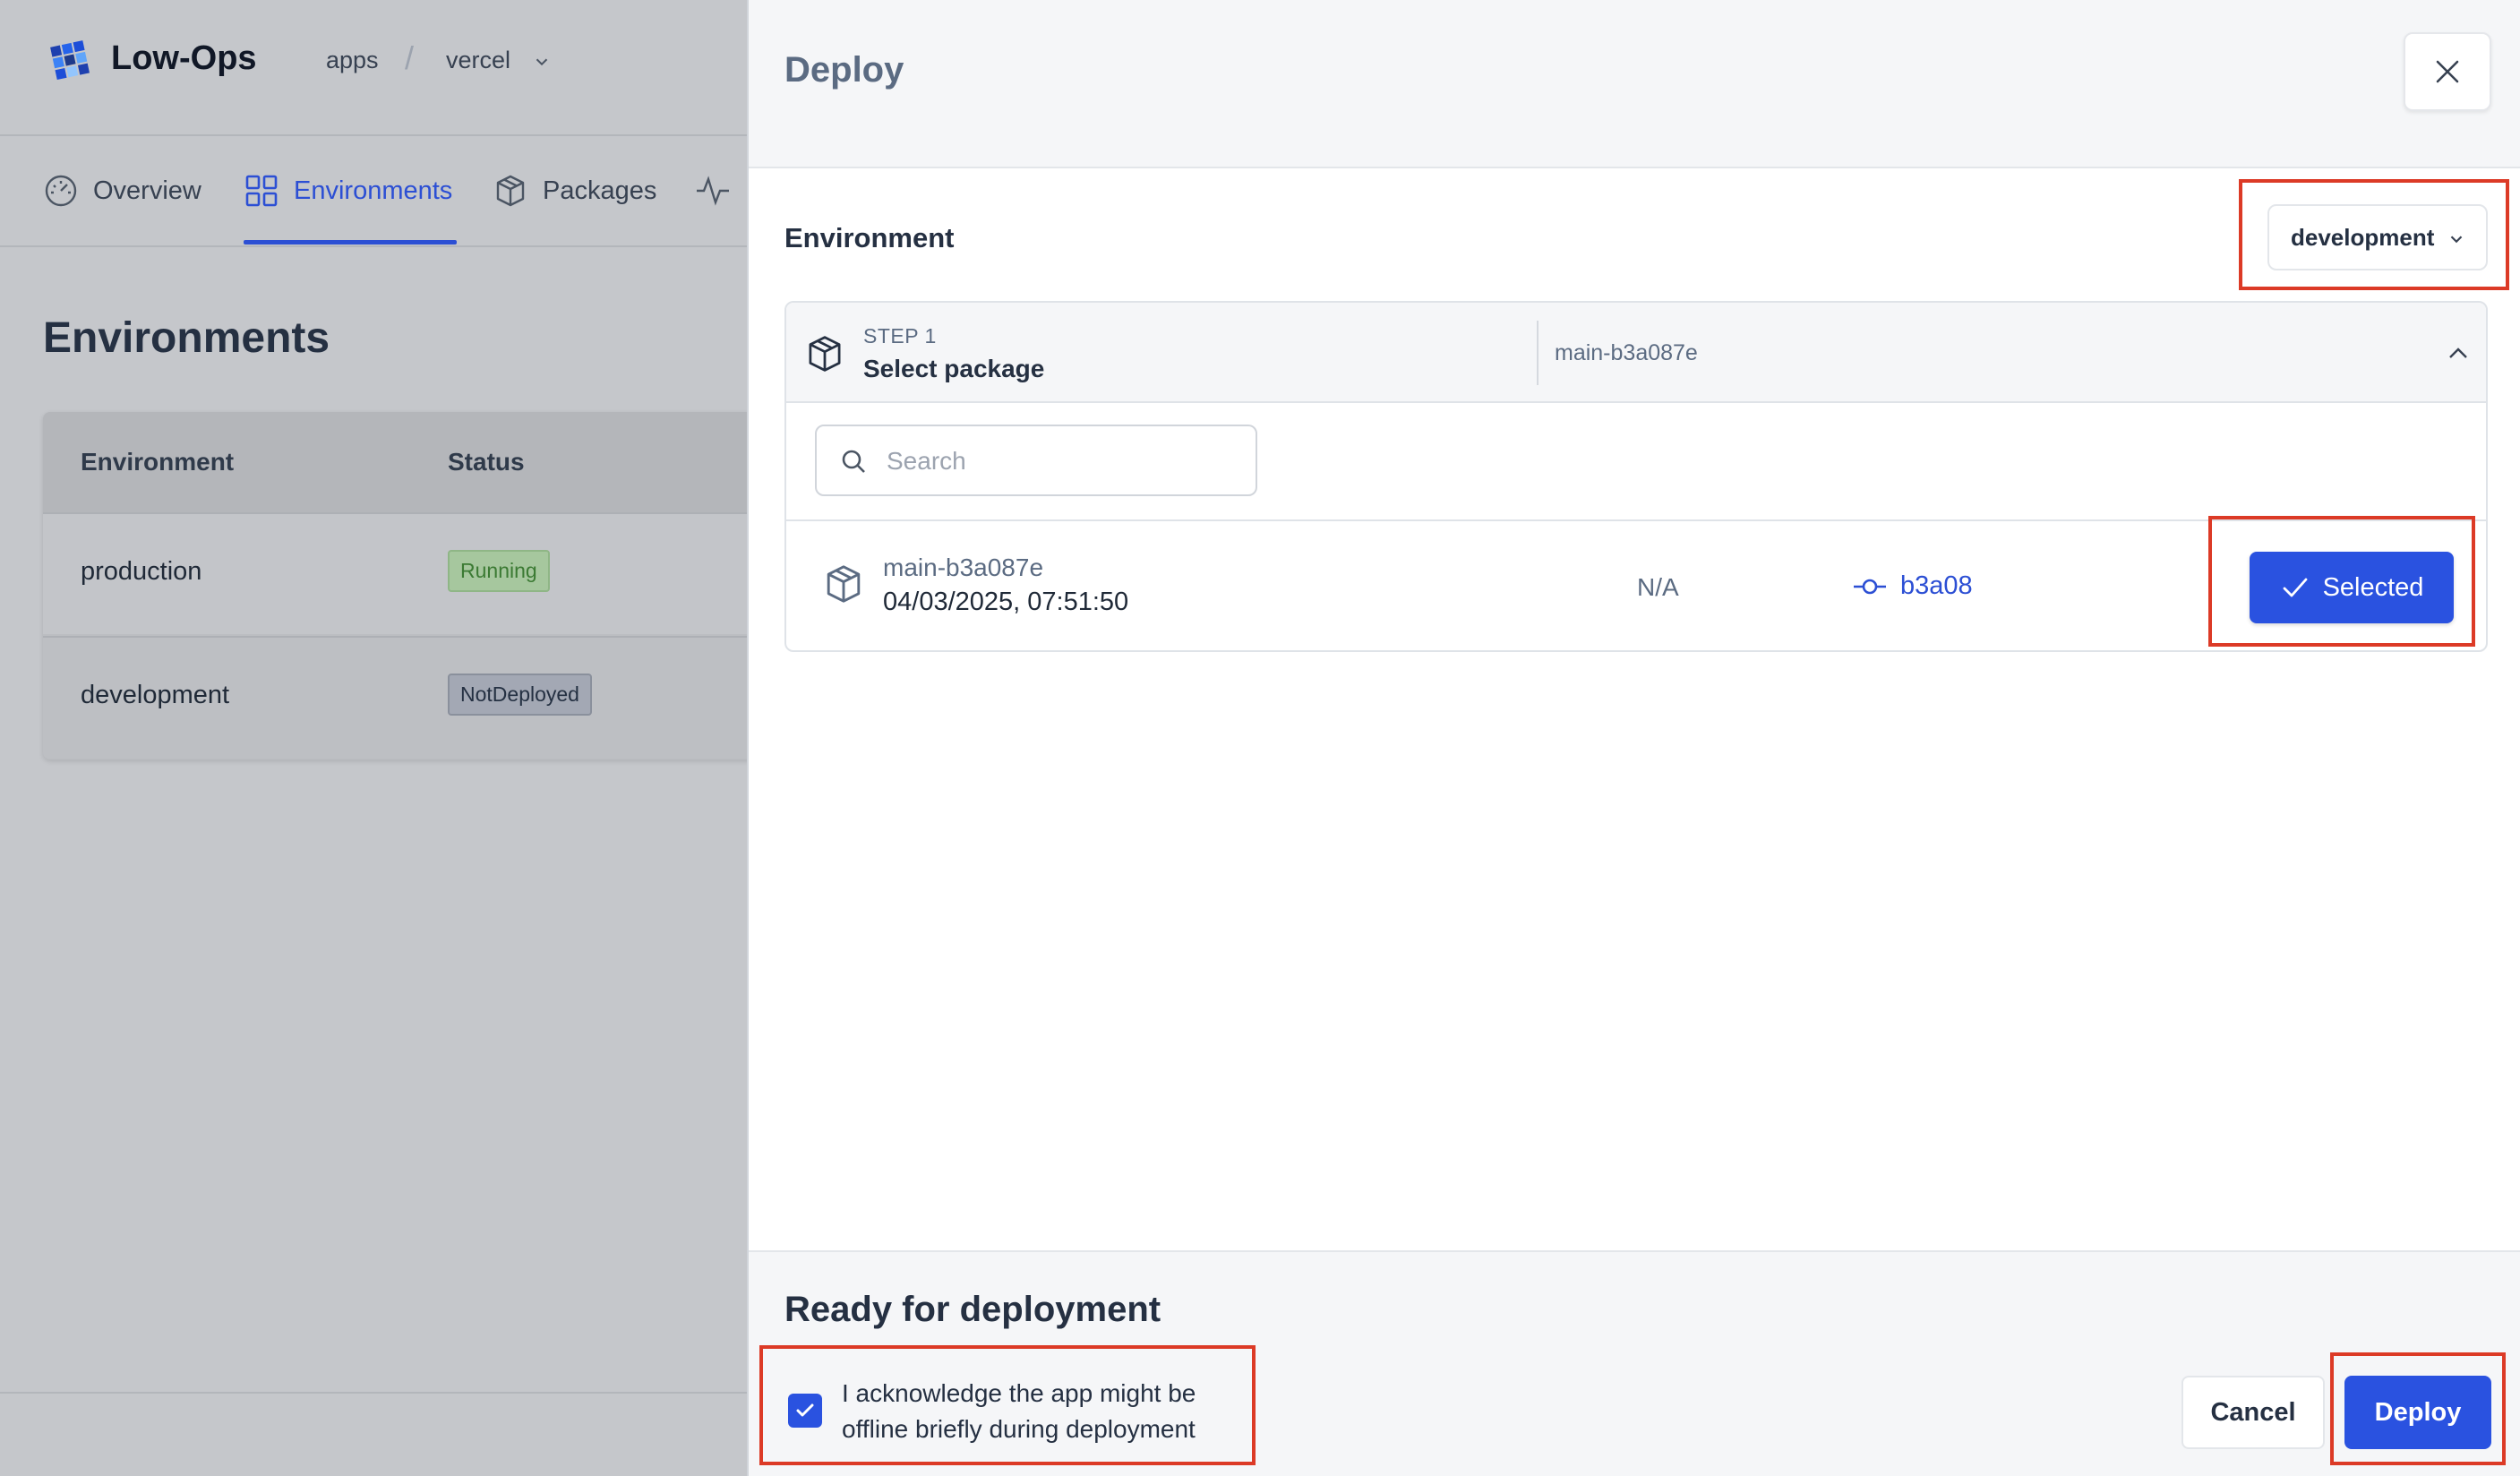 Image resolution: width=2520 pixels, height=1476 pixels. What do you see at coordinates (854, 462) in the screenshot?
I see `search-icon` at bounding box center [854, 462].